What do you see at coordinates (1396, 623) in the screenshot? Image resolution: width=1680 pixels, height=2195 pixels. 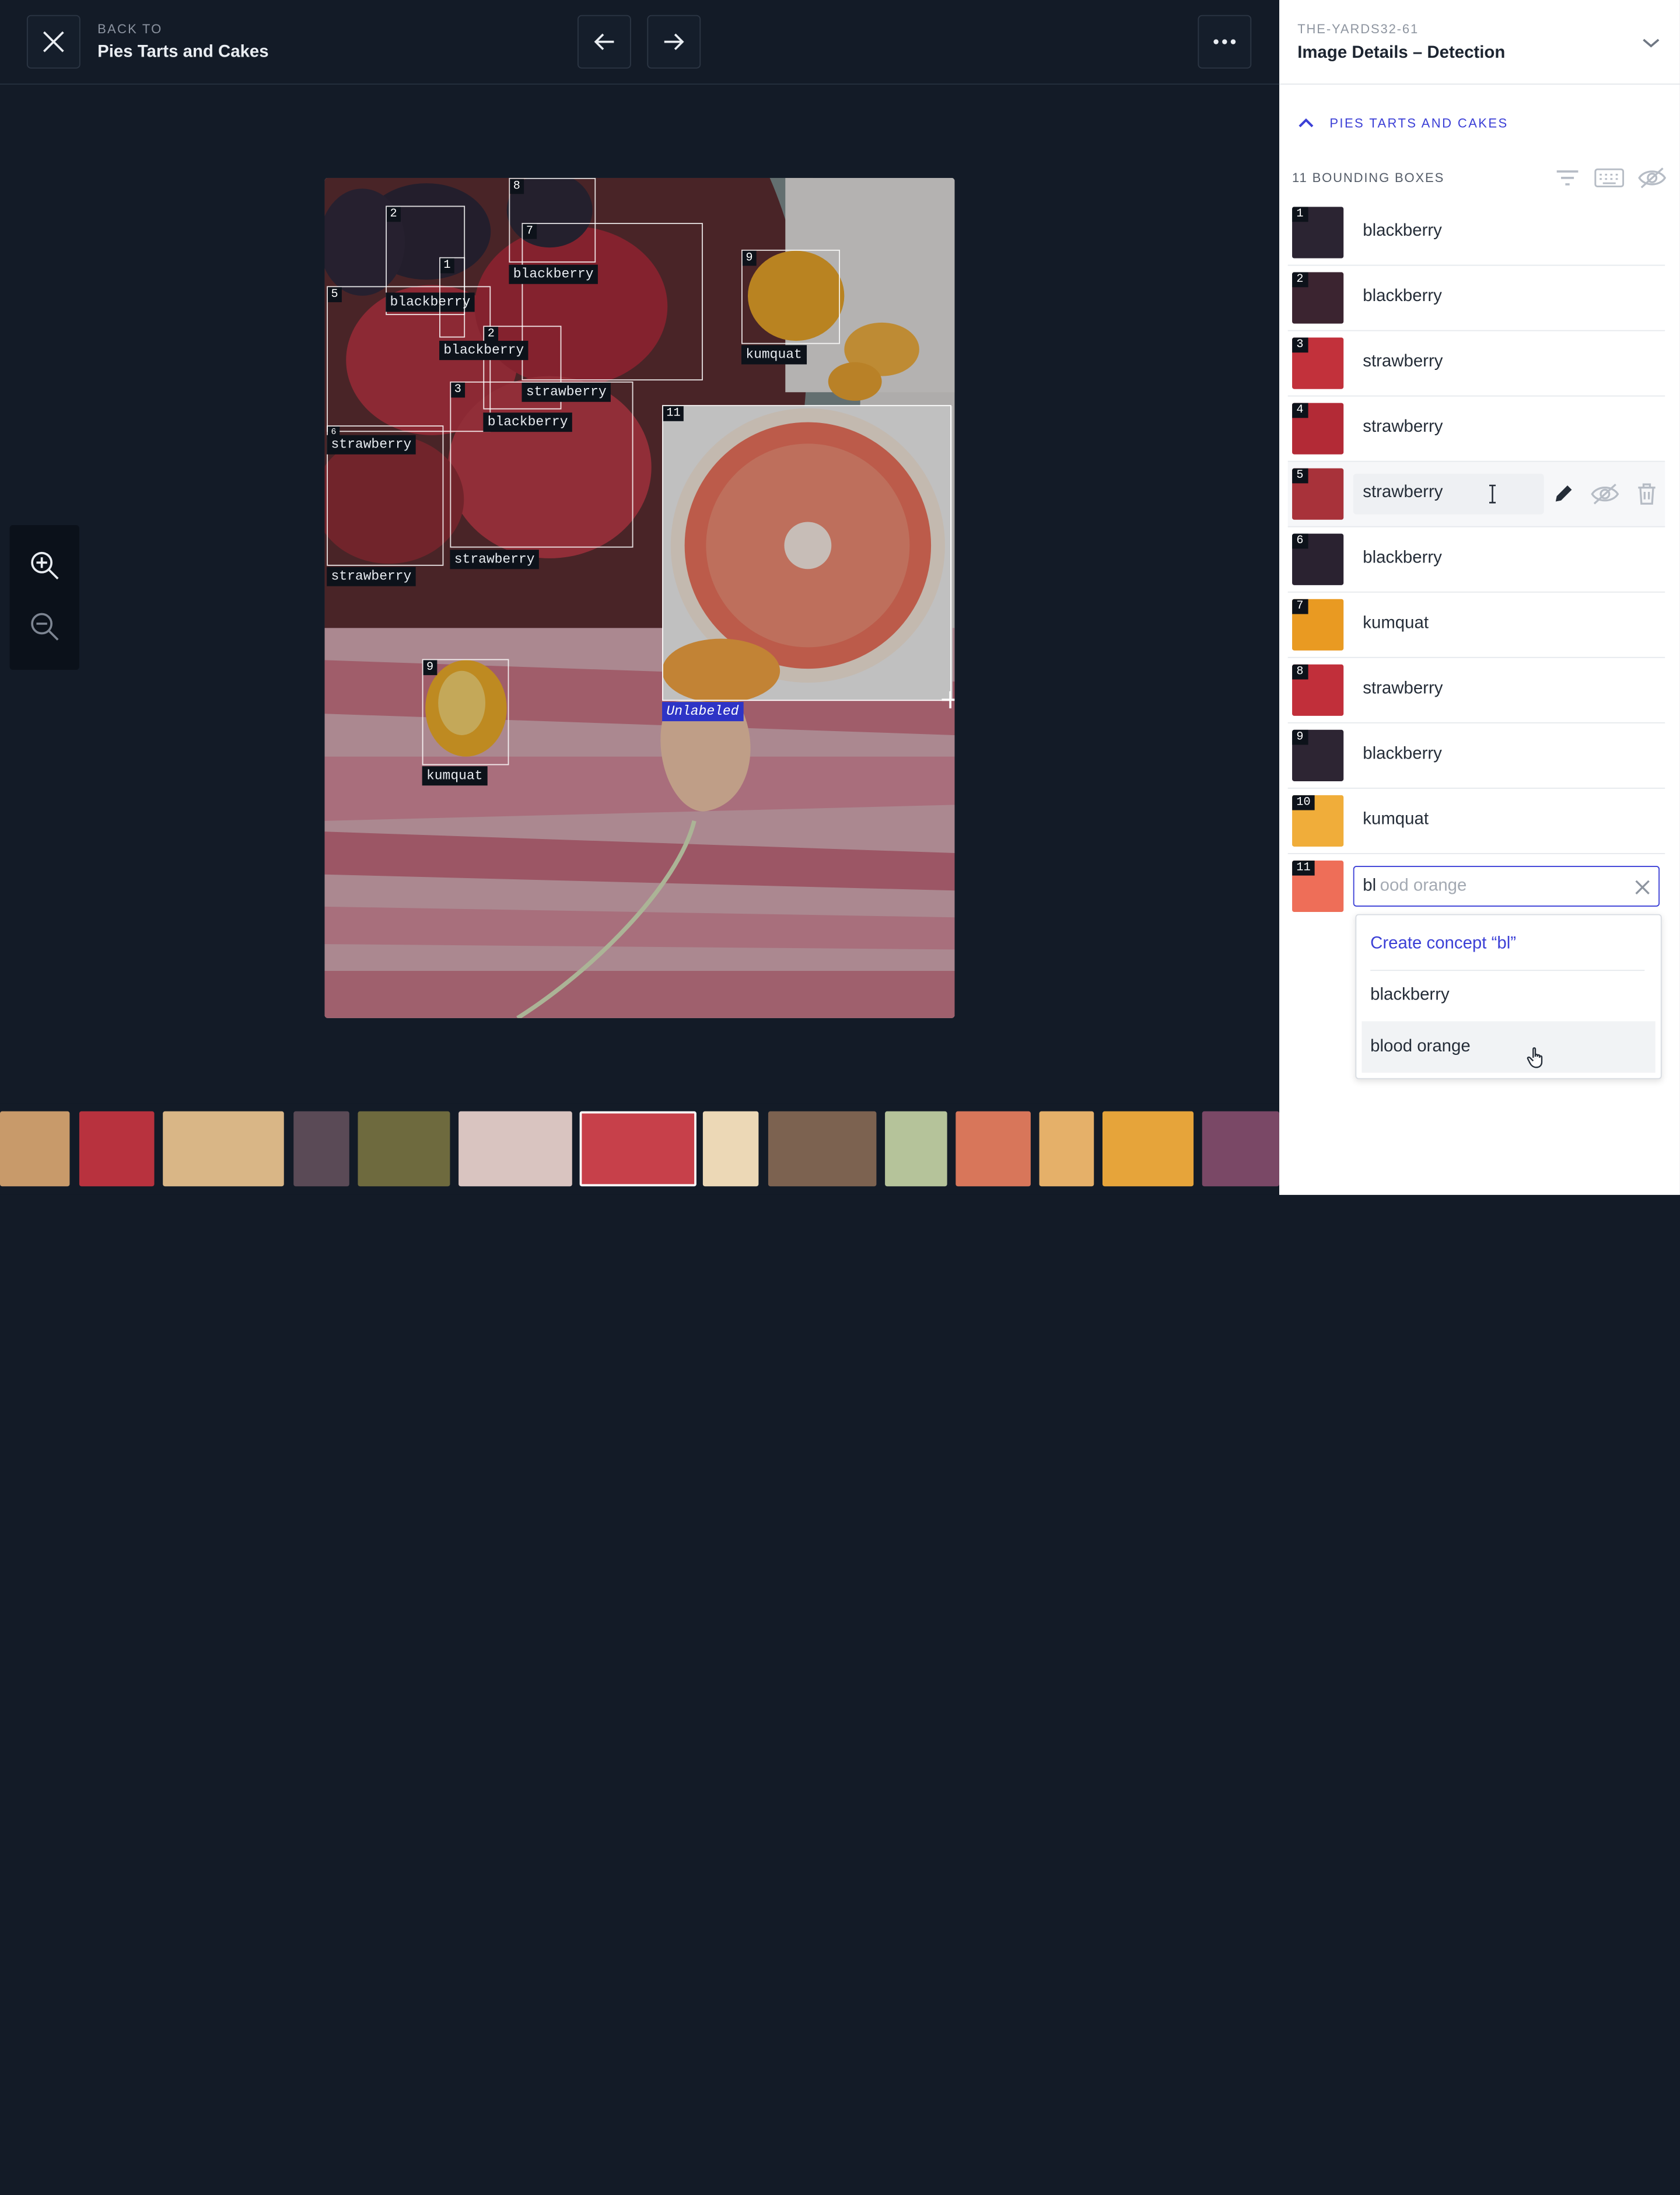 I see `bbox-item-label: kumquat` at bounding box center [1396, 623].